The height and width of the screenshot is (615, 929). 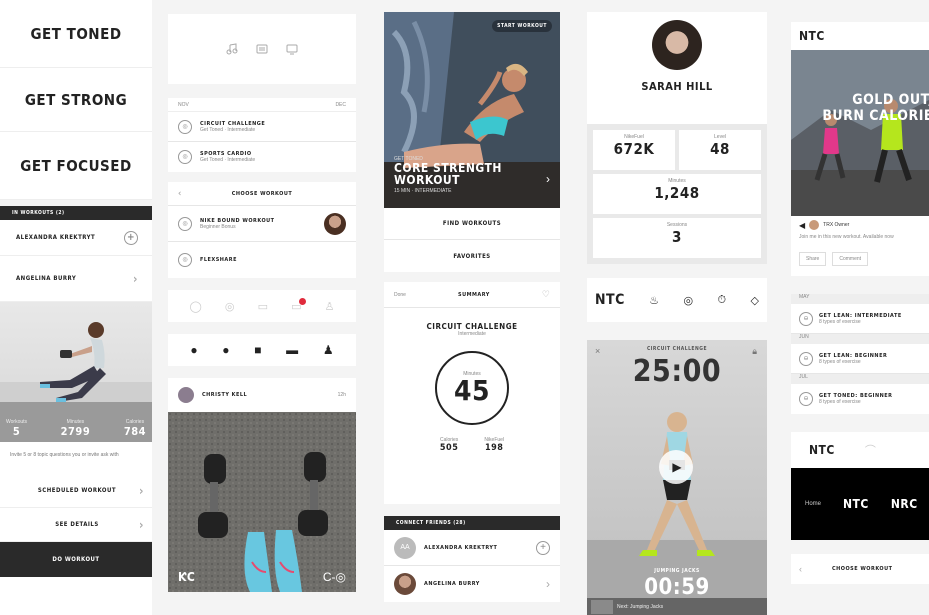 I want to click on home-icon: ●, so click(x=193, y=350).